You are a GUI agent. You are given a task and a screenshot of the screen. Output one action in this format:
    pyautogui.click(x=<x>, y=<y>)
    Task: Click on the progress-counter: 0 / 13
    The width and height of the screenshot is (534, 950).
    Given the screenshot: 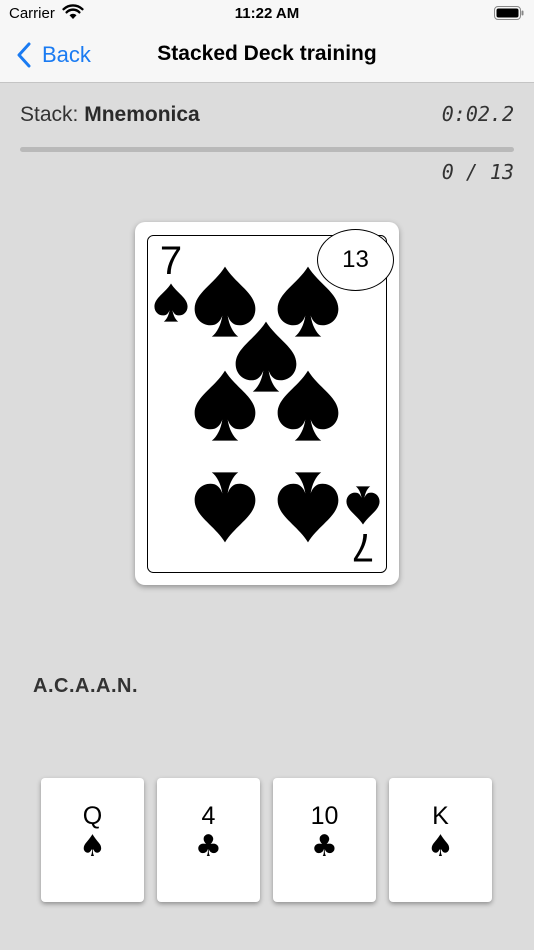 What is the action you would take?
    pyautogui.click(x=477, y=172)
    